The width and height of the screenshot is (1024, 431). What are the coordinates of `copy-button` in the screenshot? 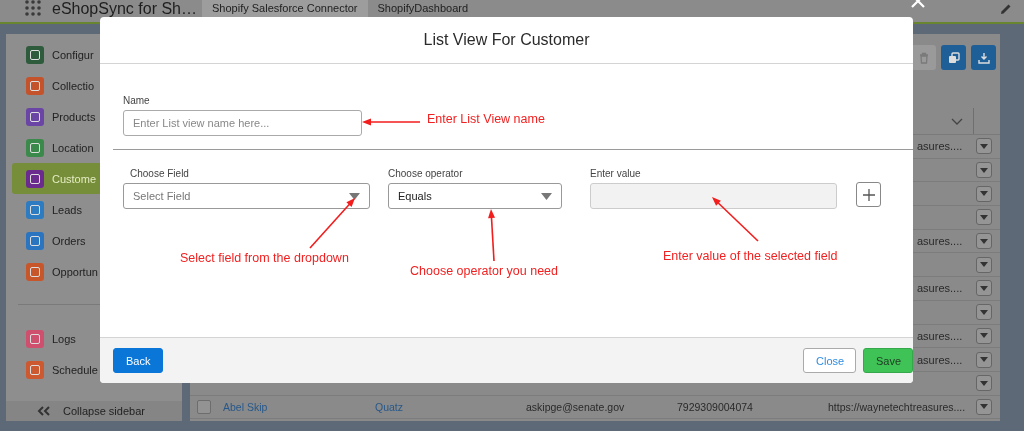 It's located at (953, 57).